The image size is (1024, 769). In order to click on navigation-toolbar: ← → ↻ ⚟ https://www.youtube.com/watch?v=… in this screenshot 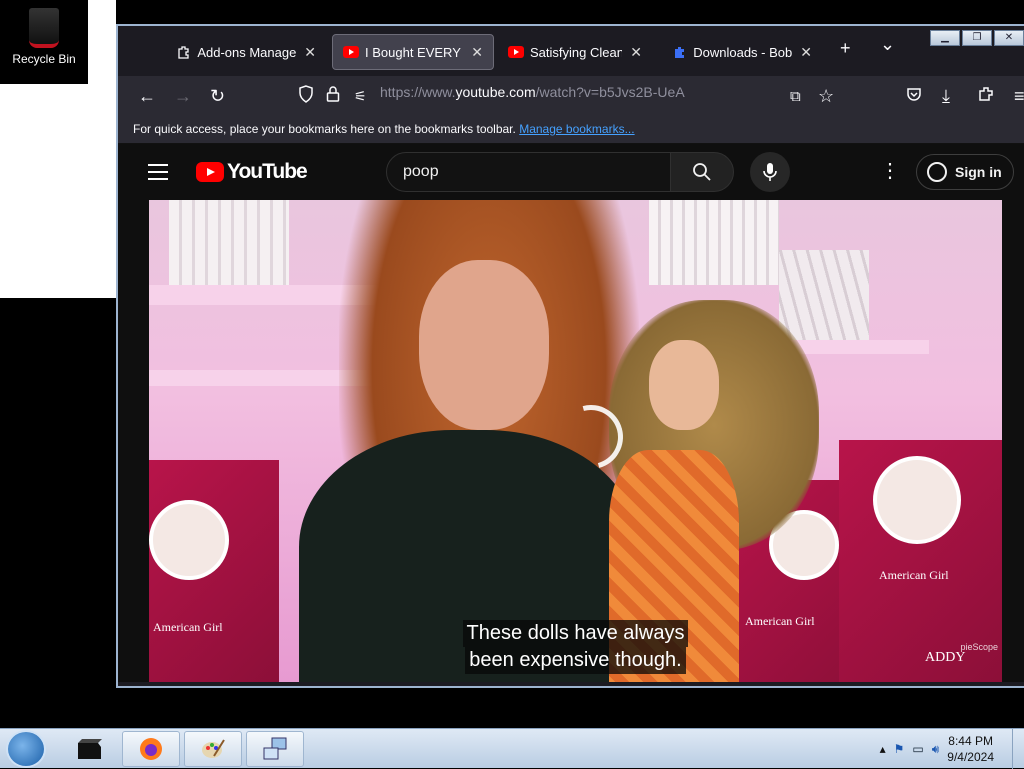, I will do `click(571, 96)`.